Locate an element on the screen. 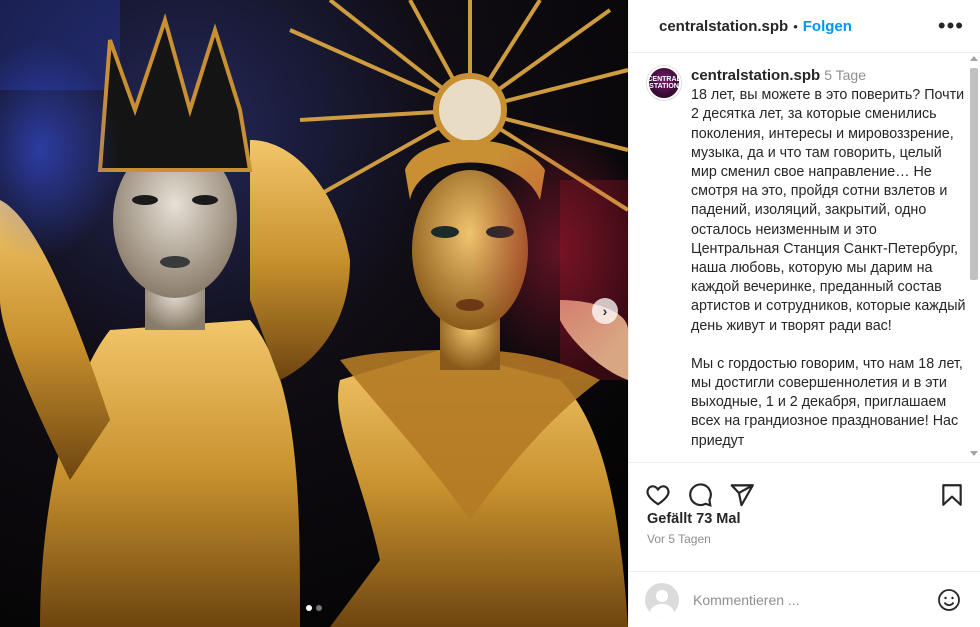 This screenshot has width=980, height=627. scrollbar-thumb is located at coordinates (974, 174).